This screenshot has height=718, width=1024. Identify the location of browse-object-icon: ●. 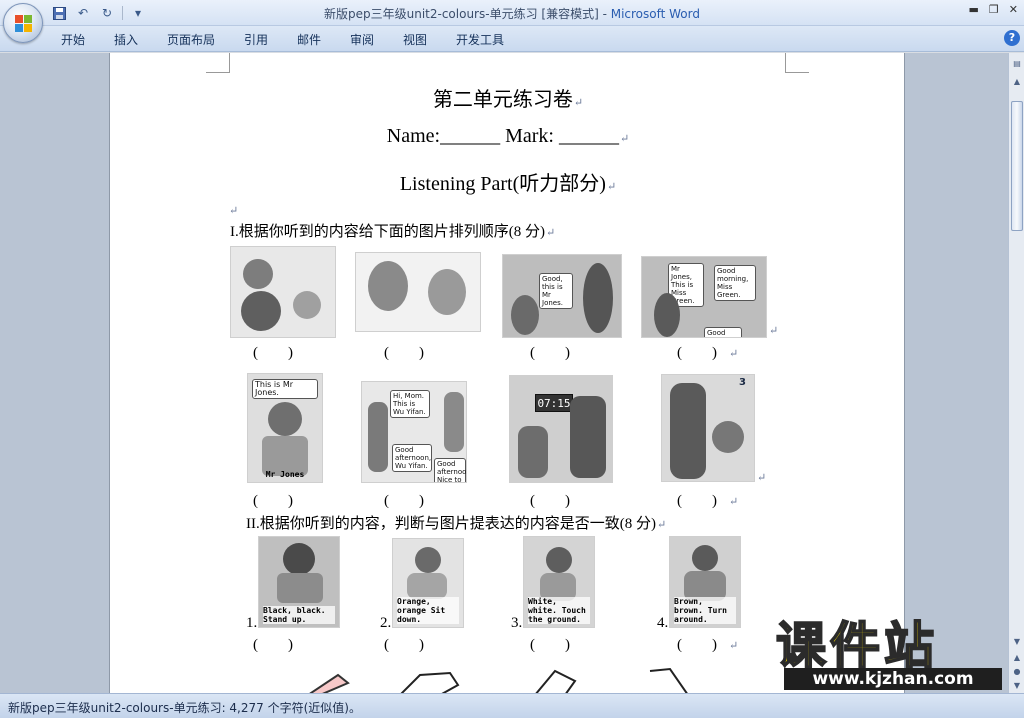
(1017, 672).